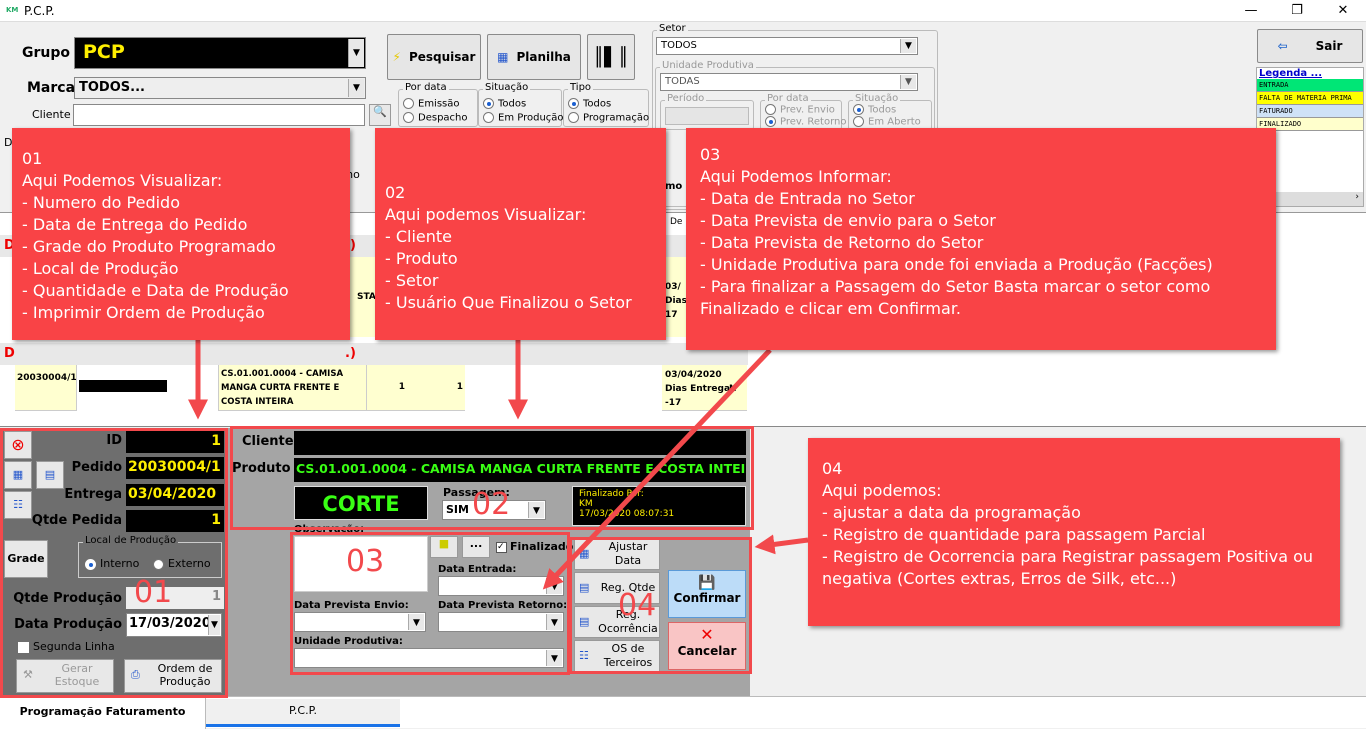  What do you see at coordinates (153, 592) in the screenshot?
I see `annotation-number-01: 01` at bounding box center [153, 592].